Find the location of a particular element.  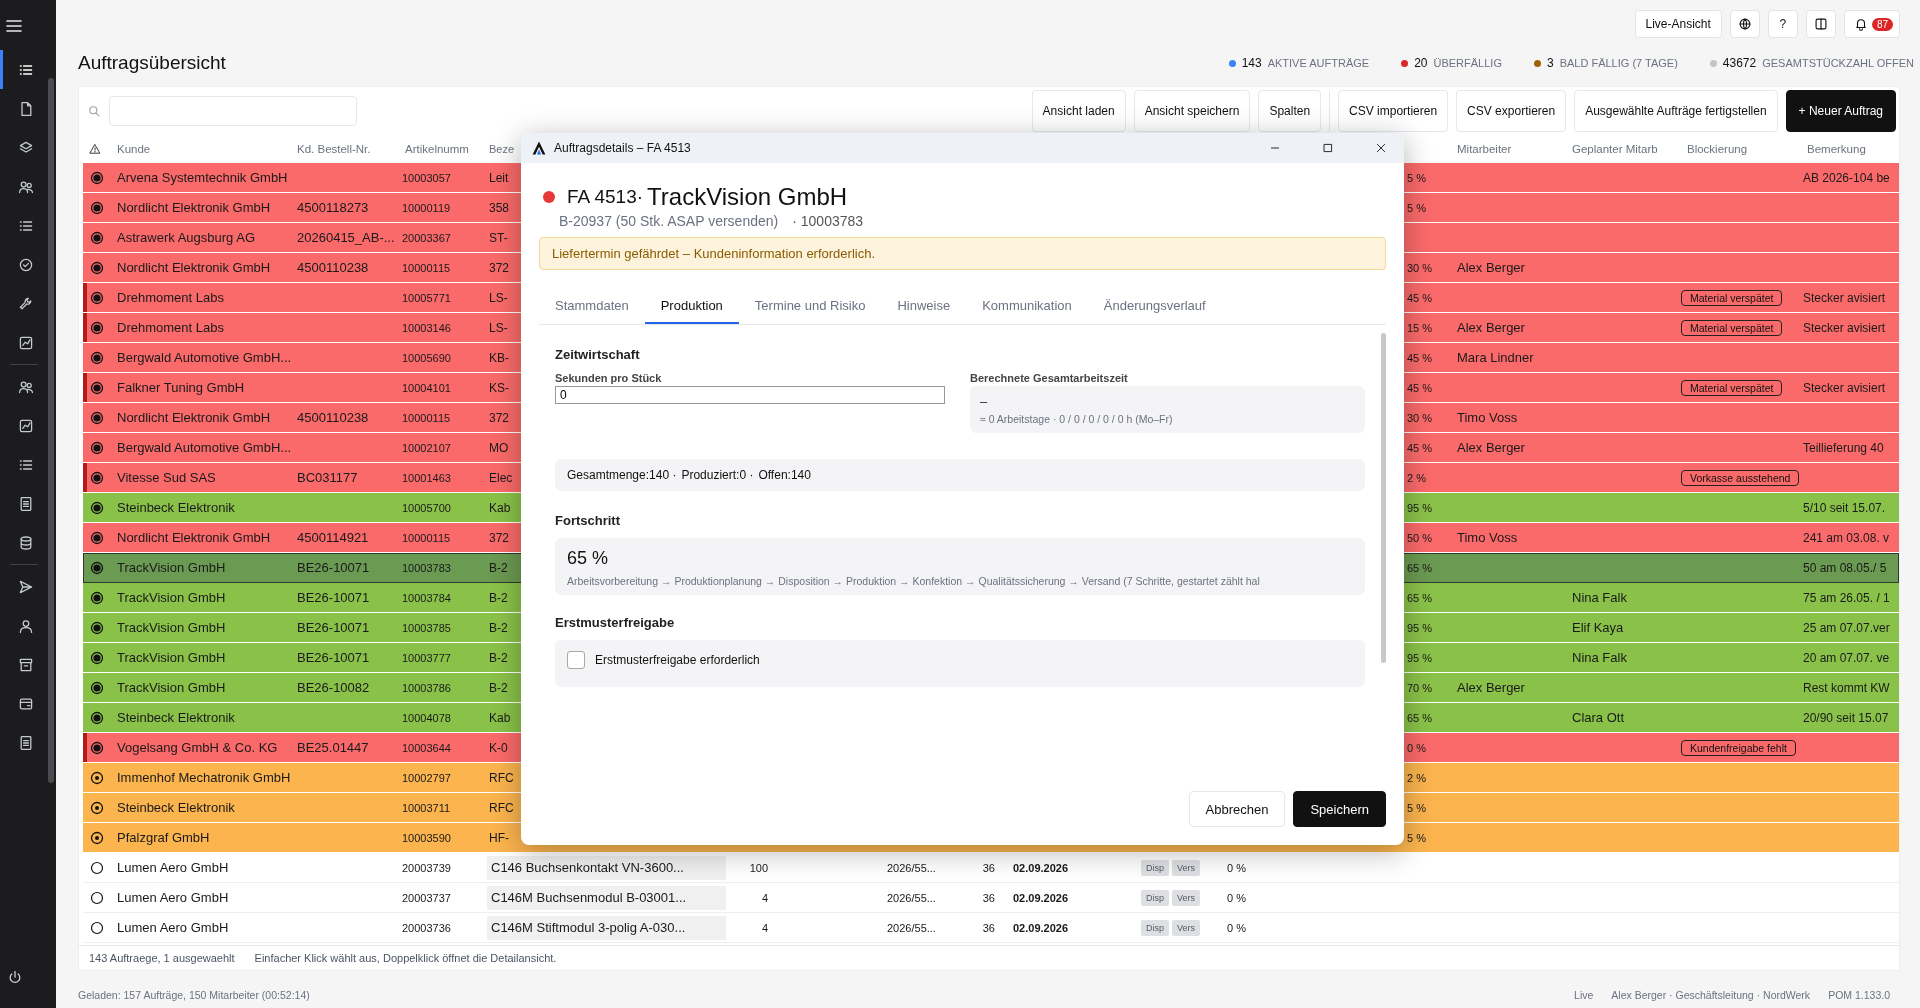

stat-label: ÜBERFÄLLIG is located at coordinates (1467, 63).